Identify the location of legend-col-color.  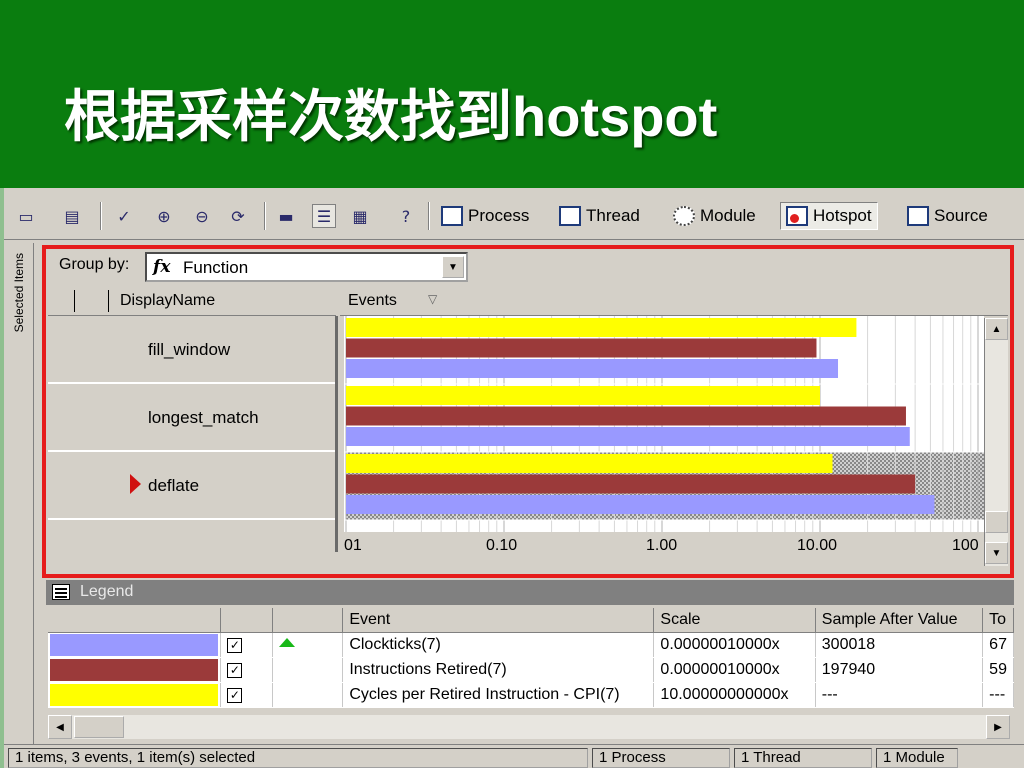
(135, 620).